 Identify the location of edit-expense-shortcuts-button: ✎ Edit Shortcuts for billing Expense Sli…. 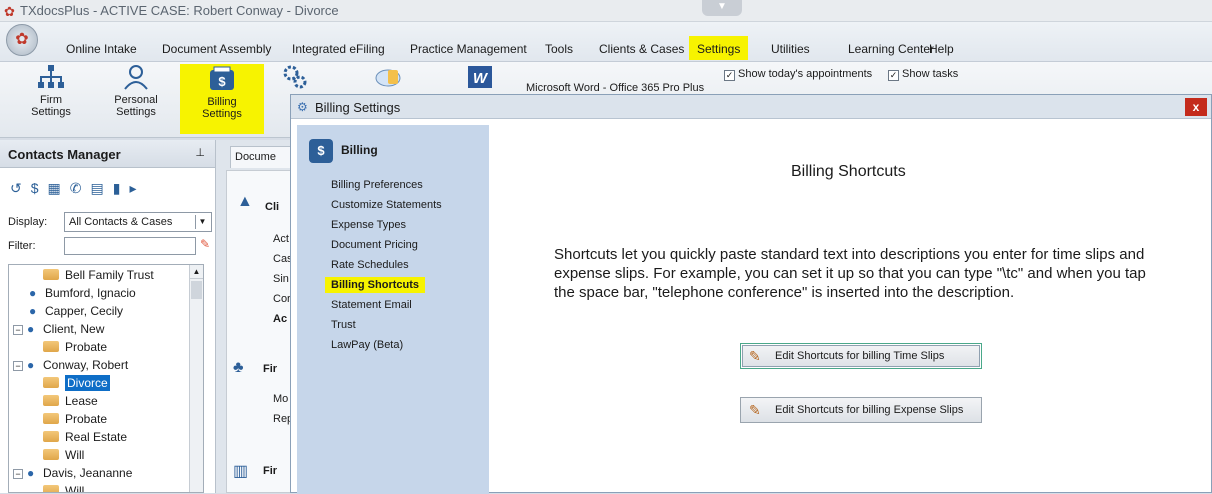
(861, 410).